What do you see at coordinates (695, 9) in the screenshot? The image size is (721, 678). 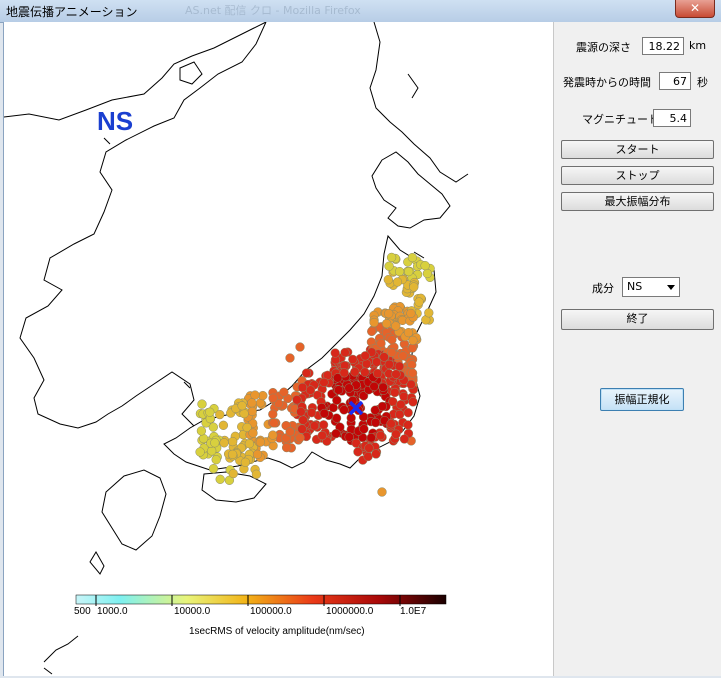 I see `close-button: ✕` at bounding box center [695, 9].